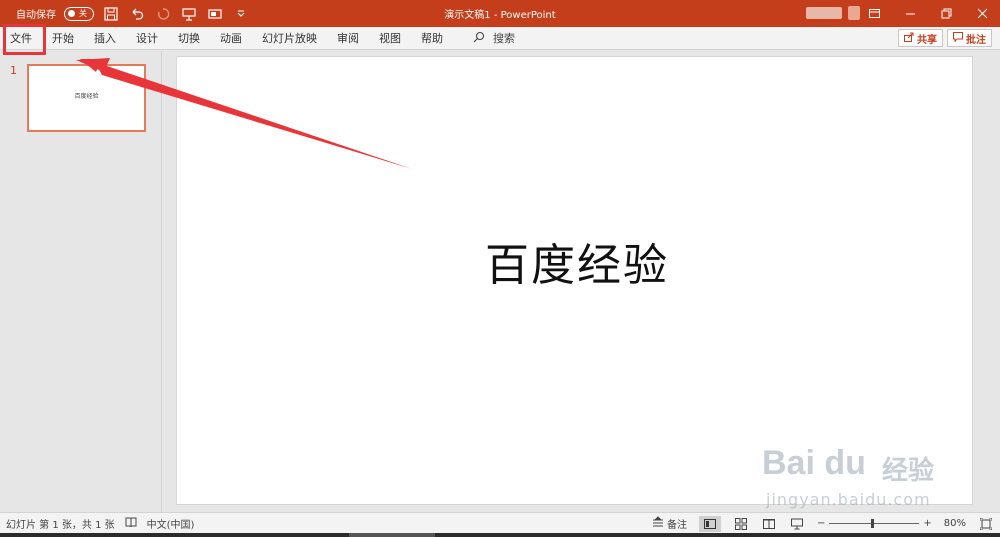 The width and height of the screenshot is (1000, 537). Describe the element at coordinates (927, 523) in the screenshot. I see `zoom-in-icon: +` at that location.